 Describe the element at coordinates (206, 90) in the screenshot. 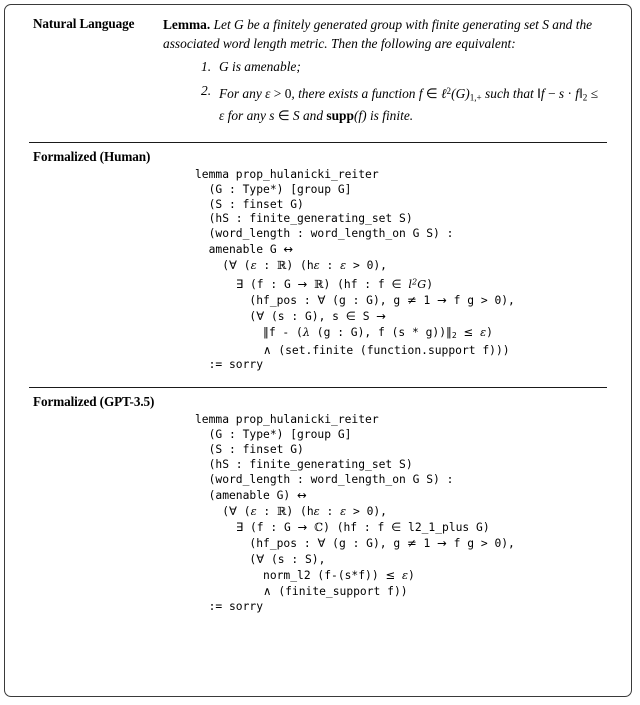

I see `list-item-marker: 2.` at that location.